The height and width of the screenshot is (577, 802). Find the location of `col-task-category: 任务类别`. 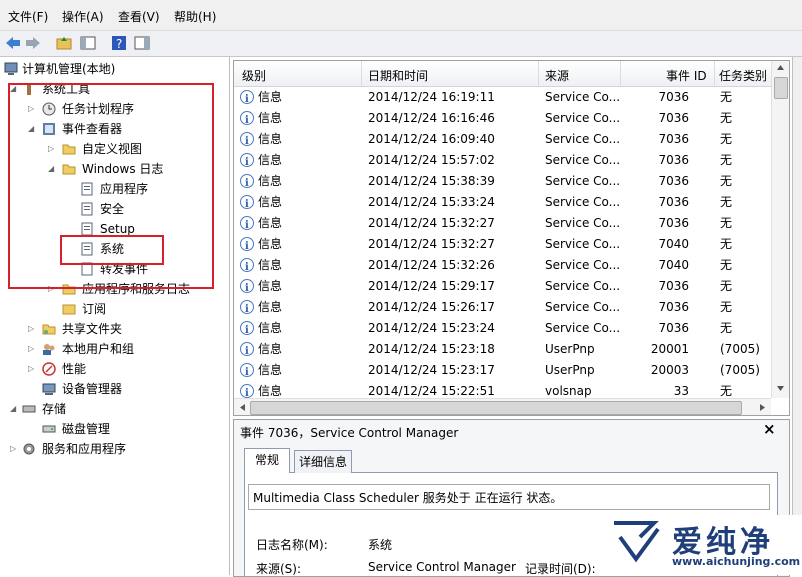

col-task-category: 任务类别 is located at coordinates (743, 75).